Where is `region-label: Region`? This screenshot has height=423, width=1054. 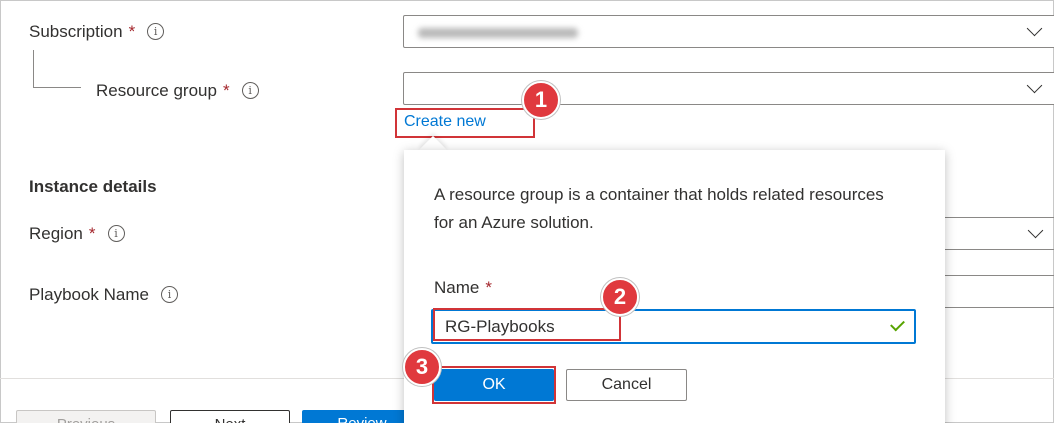 region-label: Region is located at coordinates (56, 233).